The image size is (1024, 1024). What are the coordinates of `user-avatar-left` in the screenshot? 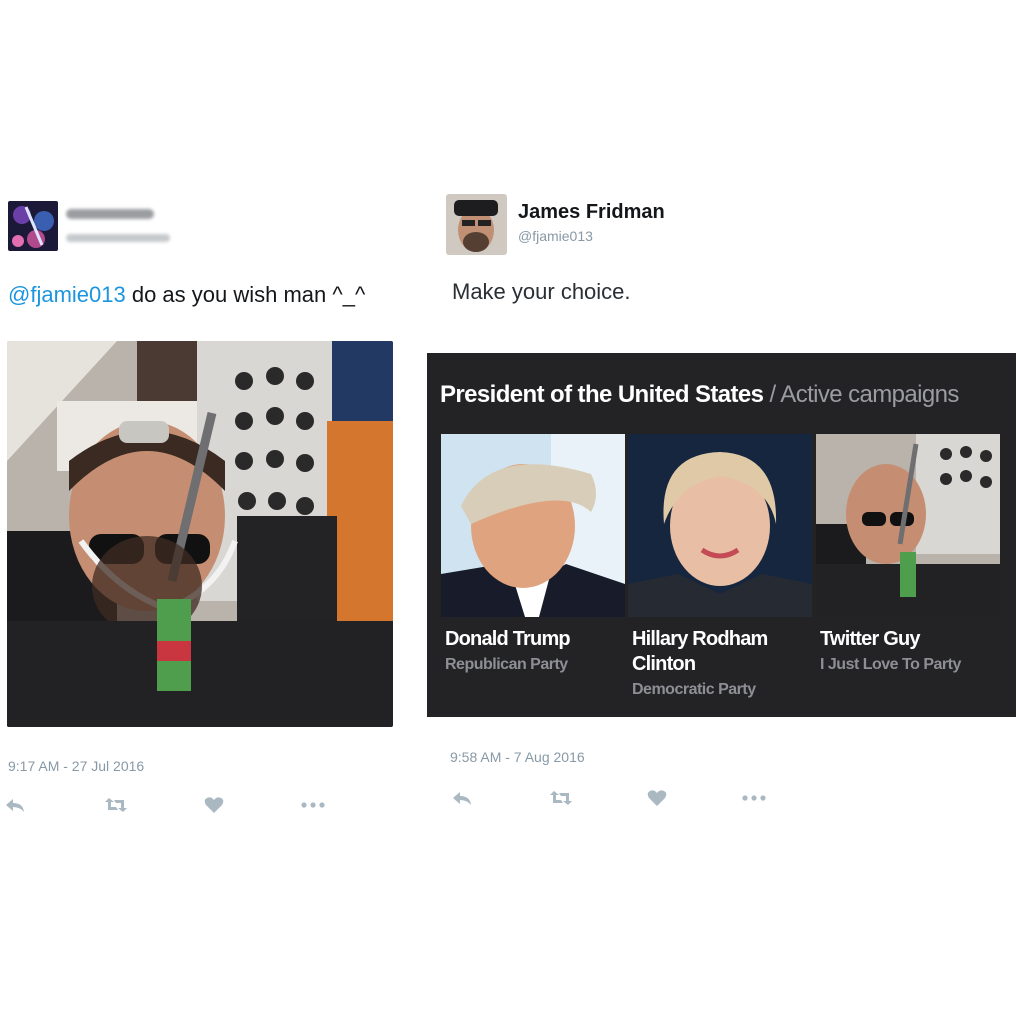 It's located at (33, 226).